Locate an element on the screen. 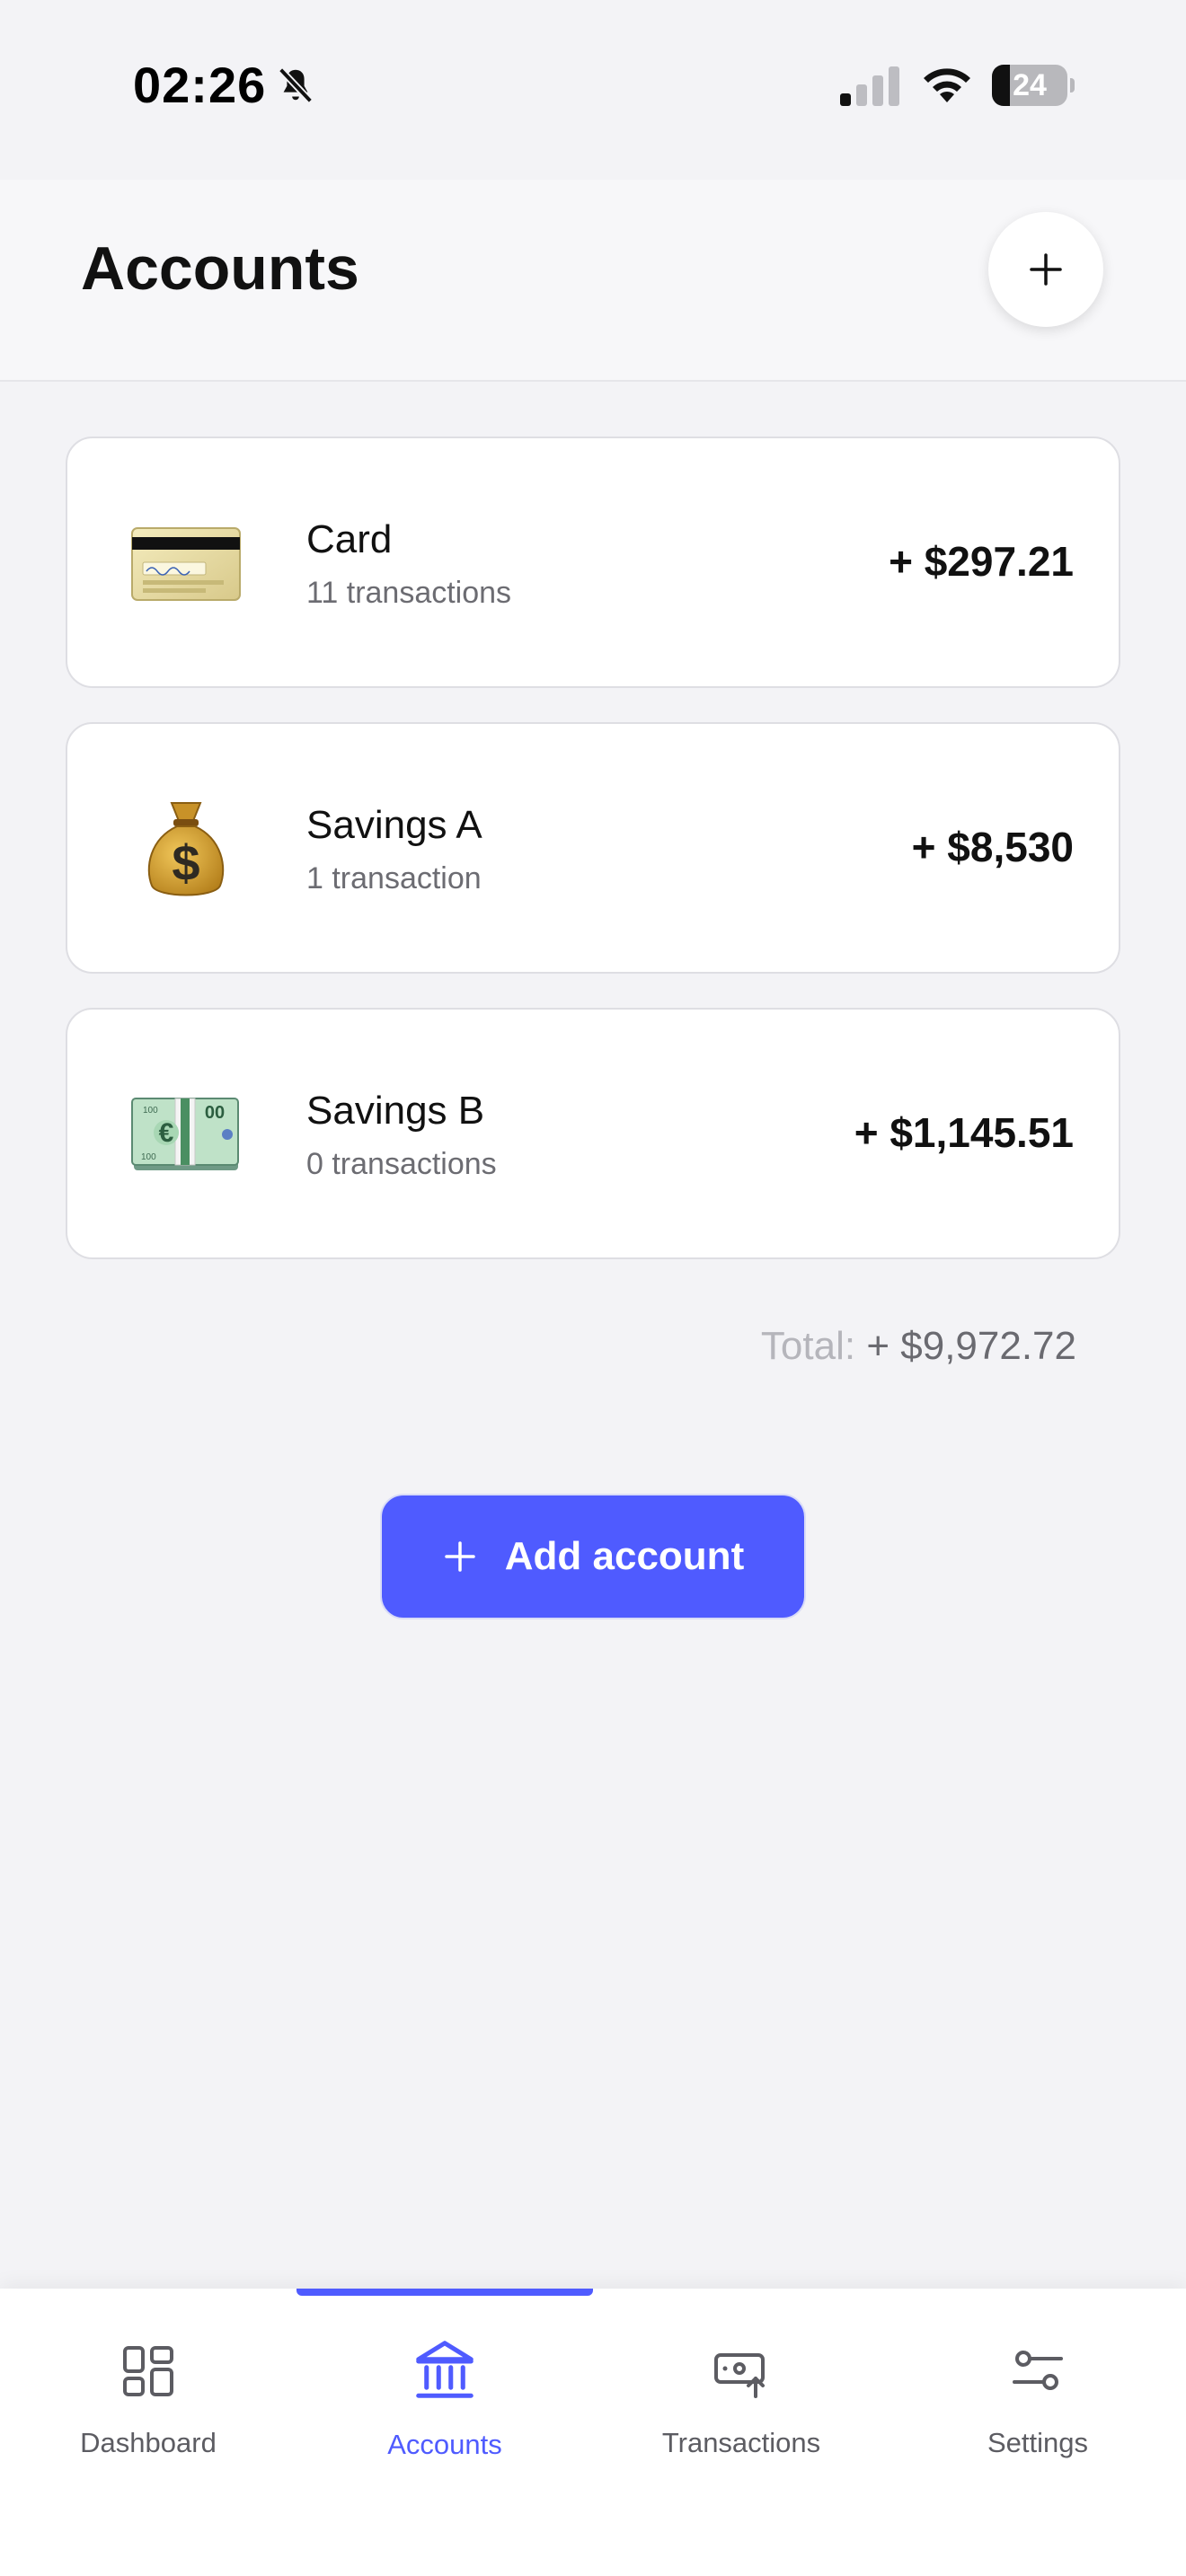 The height and width of the screenshot is (2576, 1186). battery-level: 24 is located at coordinates (1030, 85).